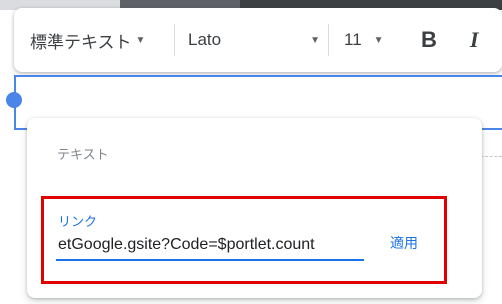  What do you see at coordinates (353, 39) in the screenshot?
I see `font-size-label: 11` at bounding box center [353, 39].